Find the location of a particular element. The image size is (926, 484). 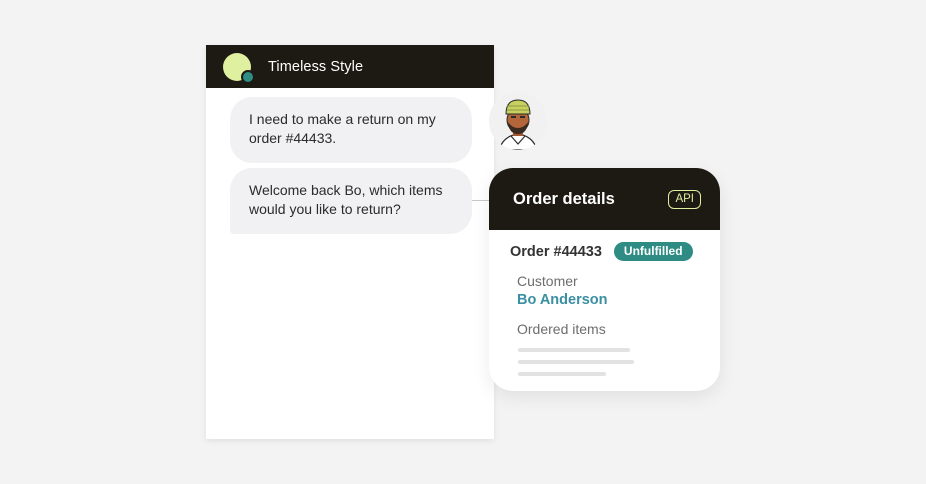

order-card-header: Order details API is located at coordinates (604, 199).